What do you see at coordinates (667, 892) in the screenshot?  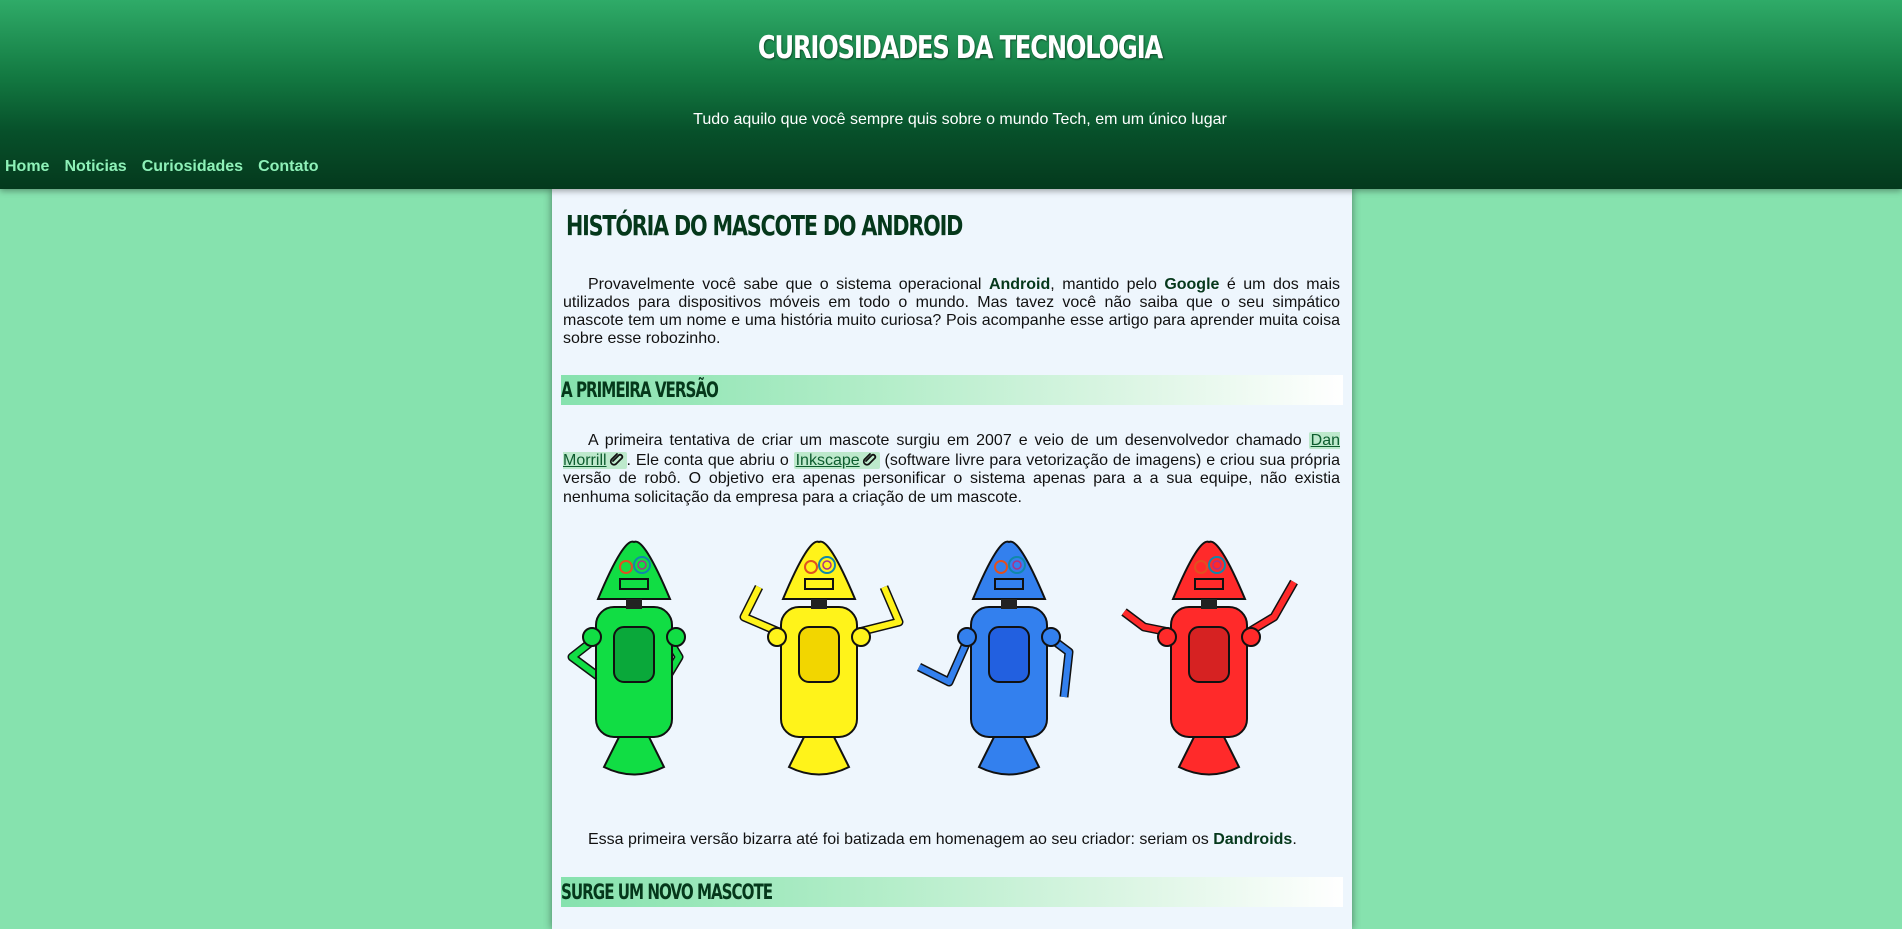 I see `section-title: SURGE UM NOVO MASCOTE` at bounding box center [667, 892].